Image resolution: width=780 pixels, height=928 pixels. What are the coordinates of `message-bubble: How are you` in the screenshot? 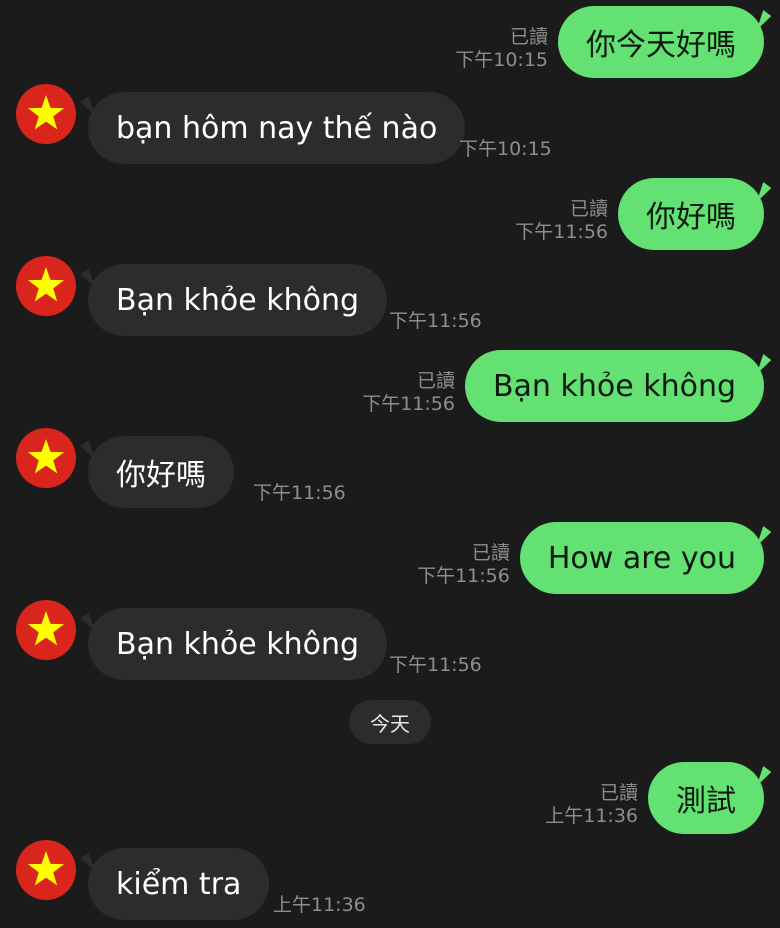 It's located at (641, 558).